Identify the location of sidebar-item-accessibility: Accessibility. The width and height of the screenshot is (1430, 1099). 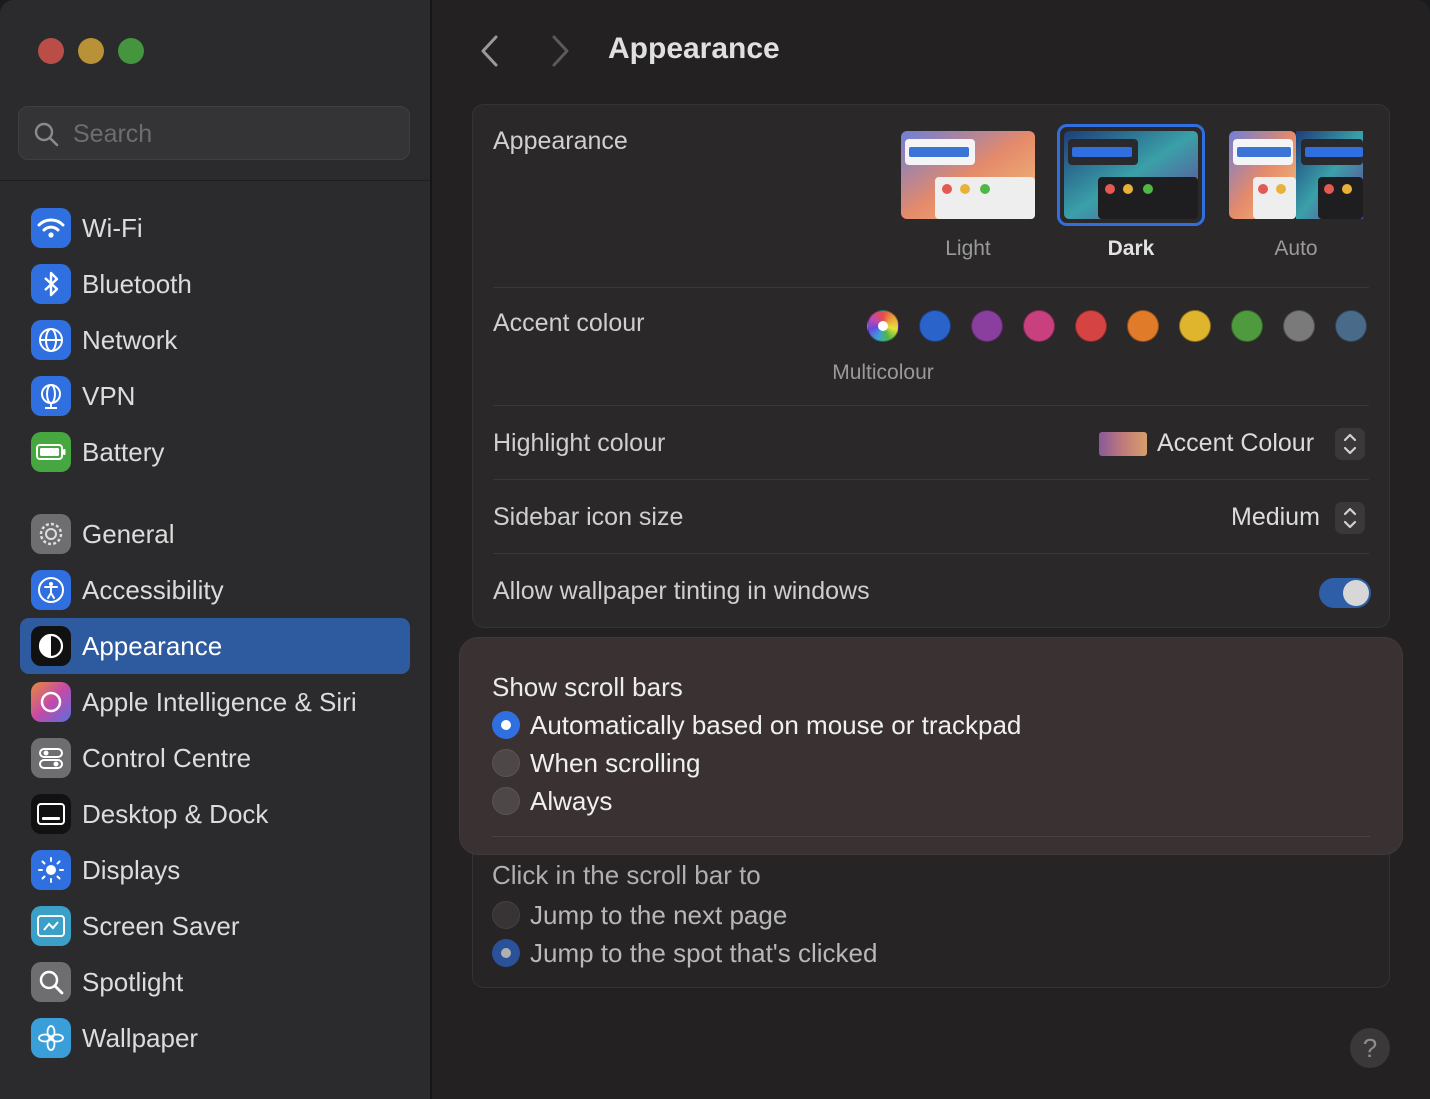
(215, 590).